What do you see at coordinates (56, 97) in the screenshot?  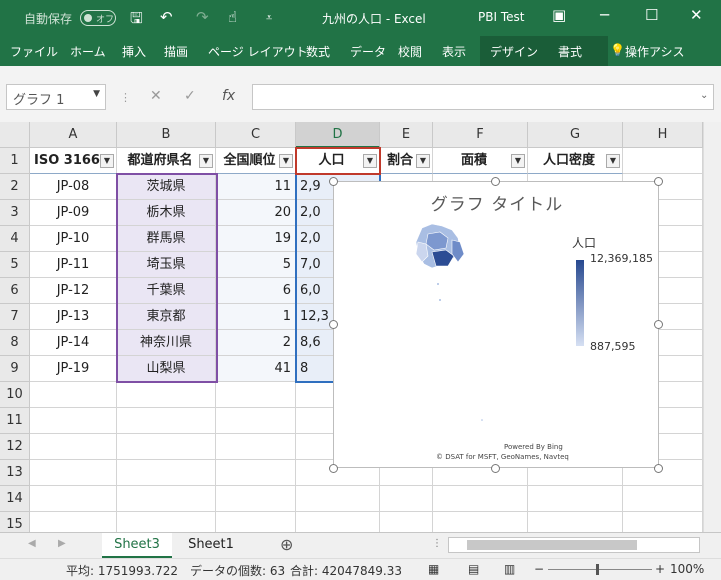 I see `name-box: グラフ 1 ▼` at bounding box center [56, 97].